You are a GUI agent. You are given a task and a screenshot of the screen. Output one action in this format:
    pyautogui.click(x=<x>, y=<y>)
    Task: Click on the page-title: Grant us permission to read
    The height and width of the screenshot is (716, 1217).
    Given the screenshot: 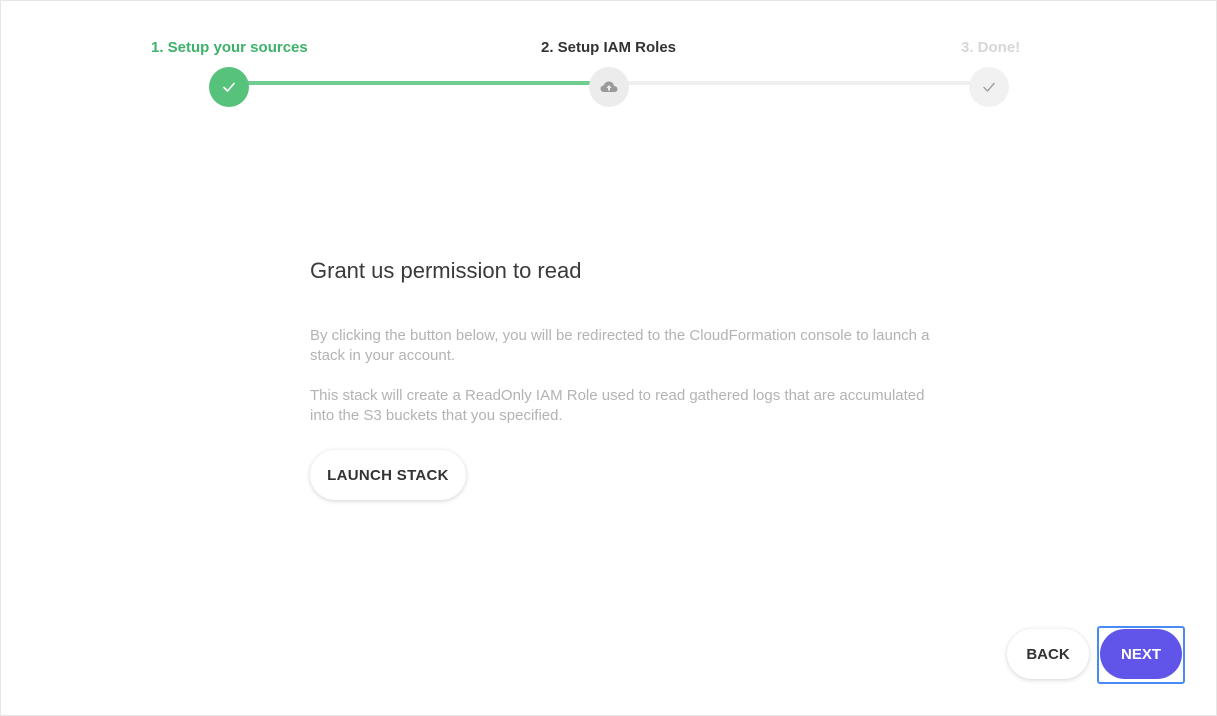 What is the action you would take?
    pyautogui.click(x=446, y=270)
    